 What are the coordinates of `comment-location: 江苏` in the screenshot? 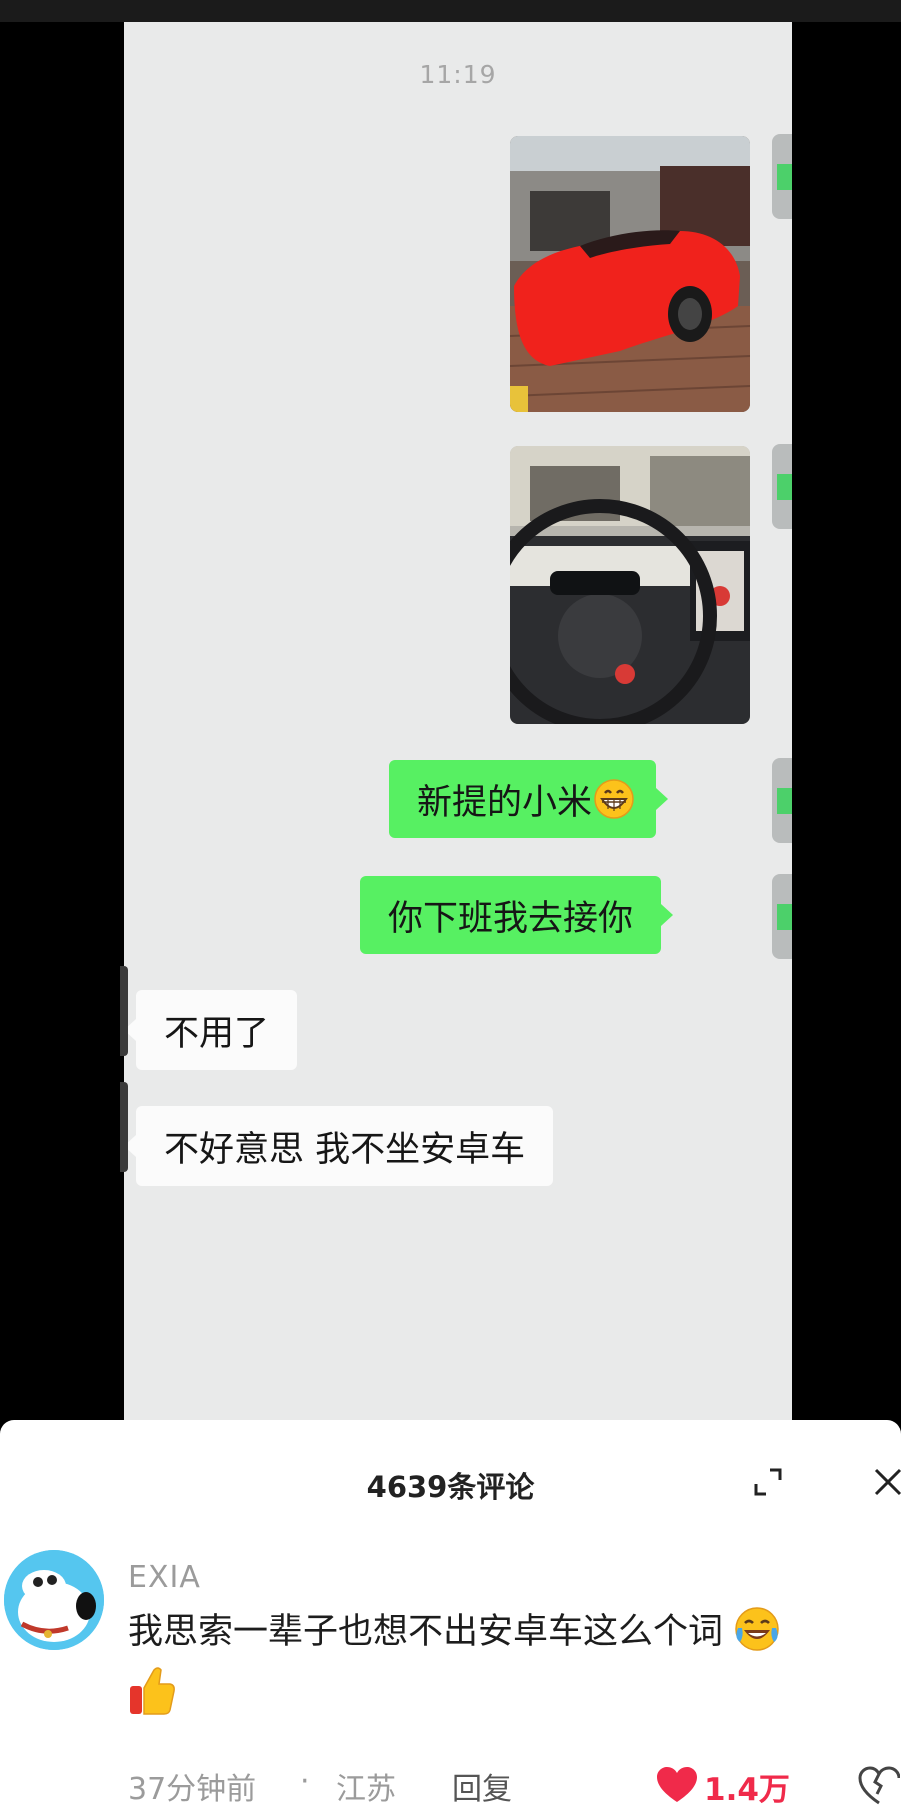 It's located at (366, 1789).